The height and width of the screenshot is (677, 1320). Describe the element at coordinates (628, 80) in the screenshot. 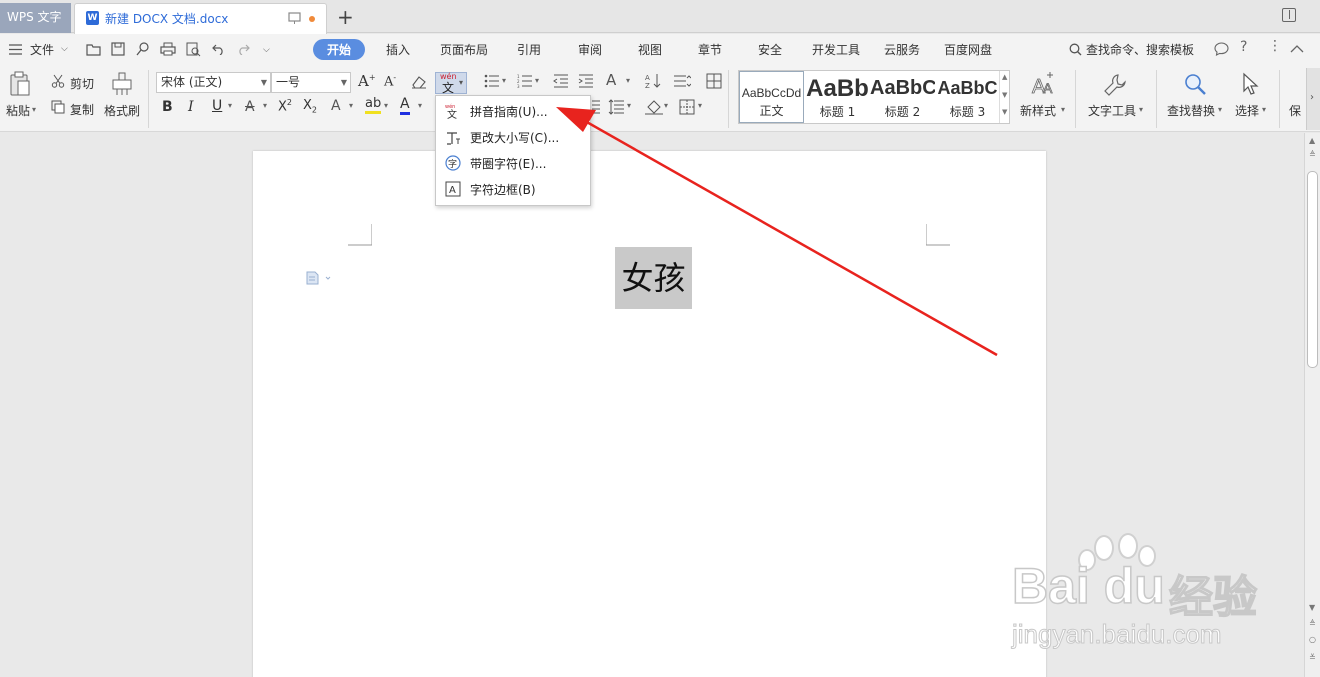

I see `text-direction-dropdown-icon: ▾` at that location.